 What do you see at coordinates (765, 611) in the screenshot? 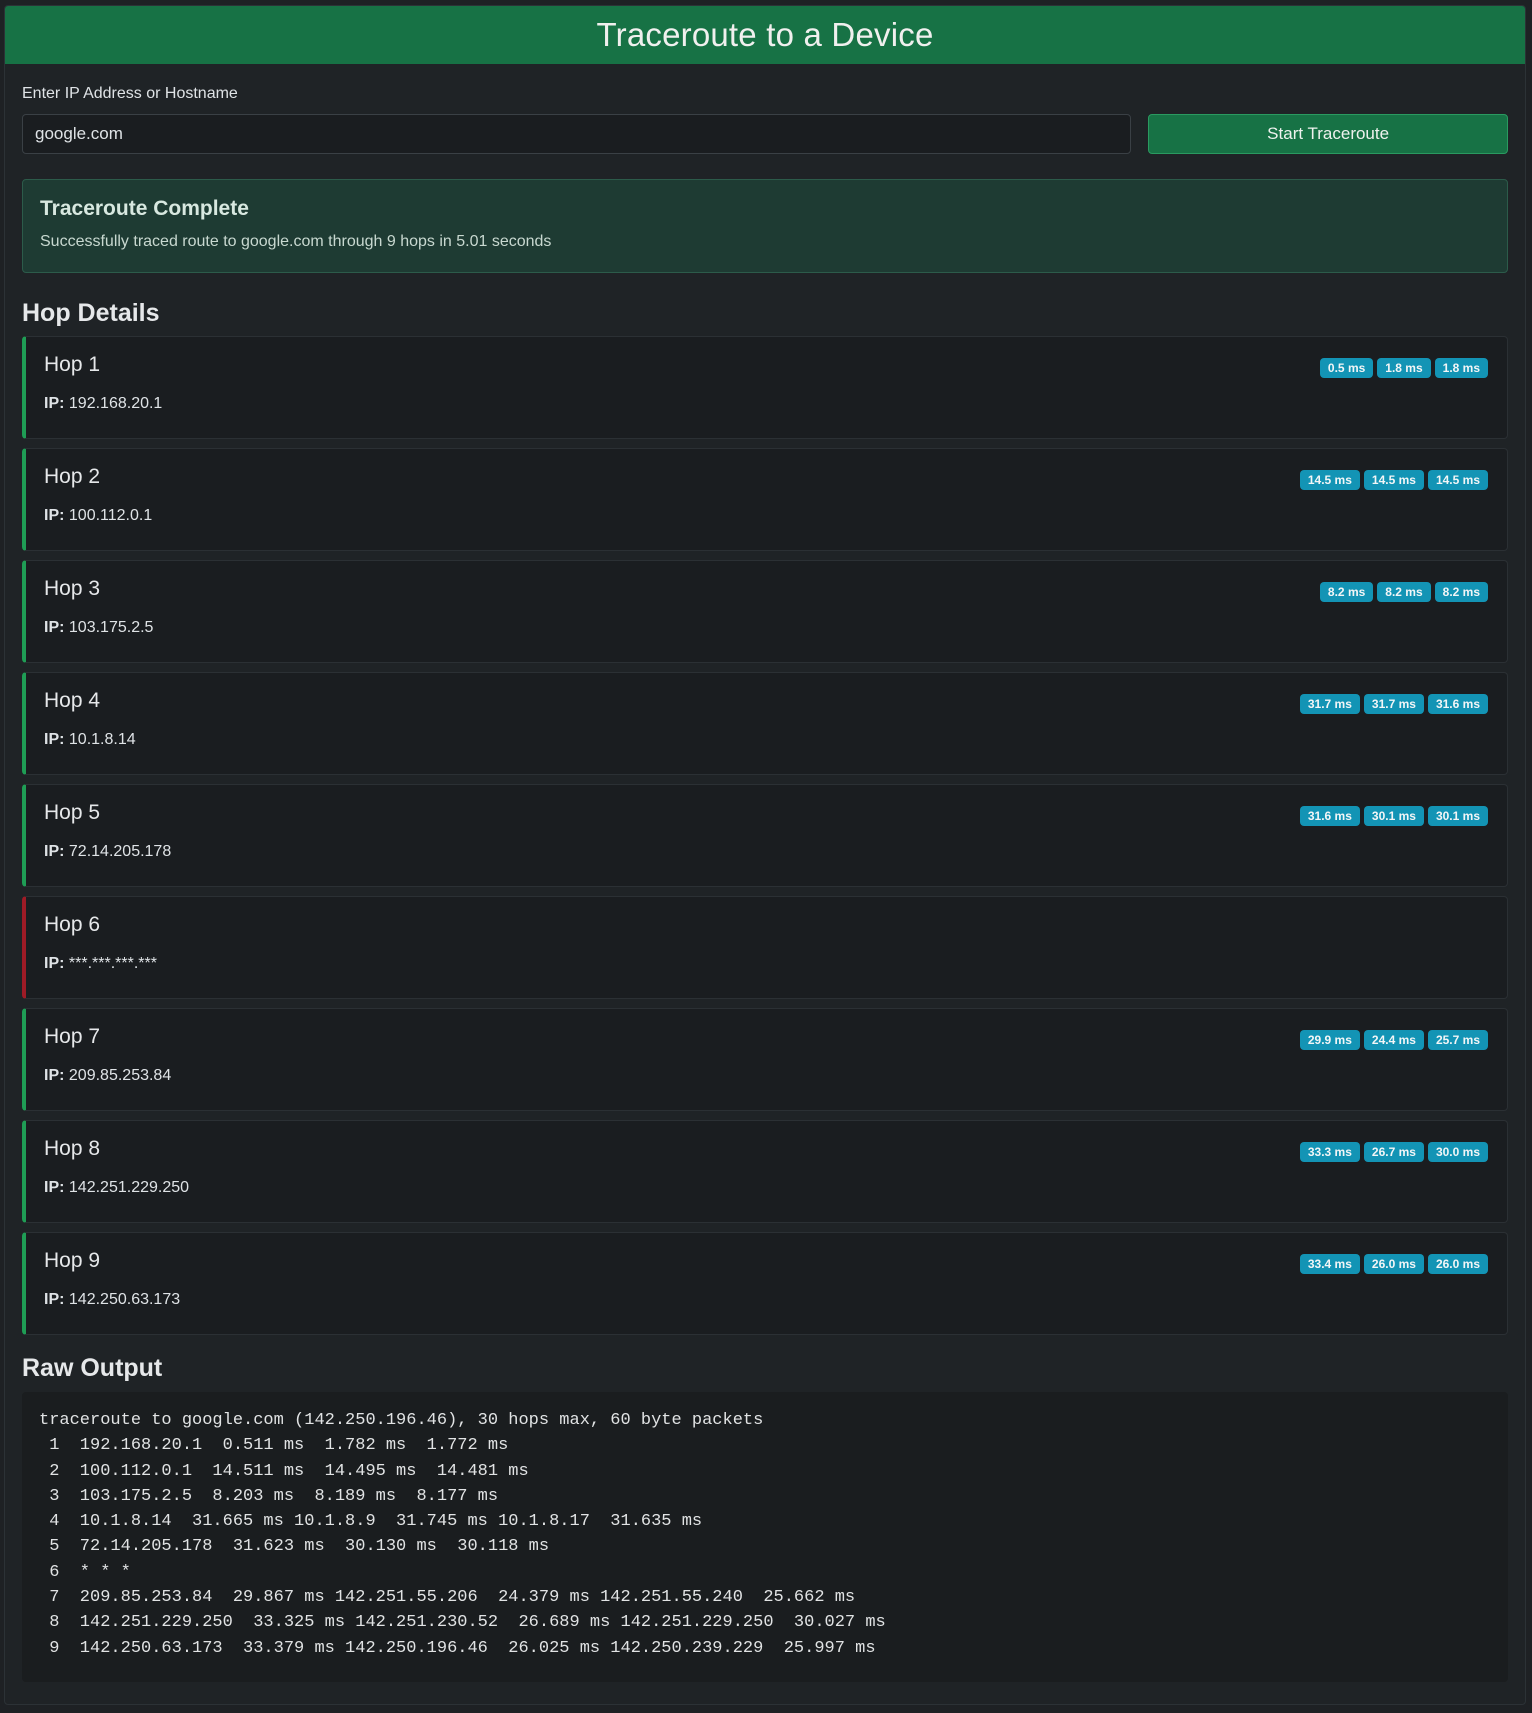
I see `hop-card: Hop 3 IP: 103.175.2.5 8.2 ms 8.2 ms 8.2 ms` at bounding box center [765, 611].